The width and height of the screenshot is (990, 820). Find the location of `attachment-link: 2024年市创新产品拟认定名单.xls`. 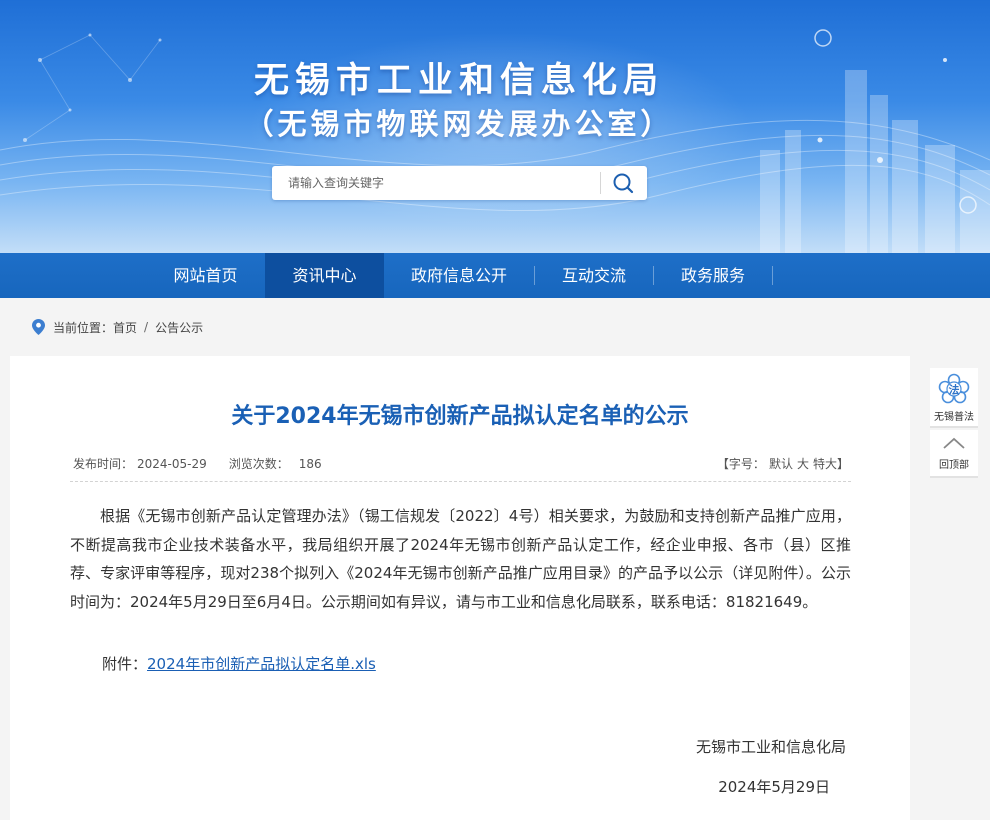

attachment-link: 2024年市创新产品拟认定名单.xls is located at coordinates (261, 664).